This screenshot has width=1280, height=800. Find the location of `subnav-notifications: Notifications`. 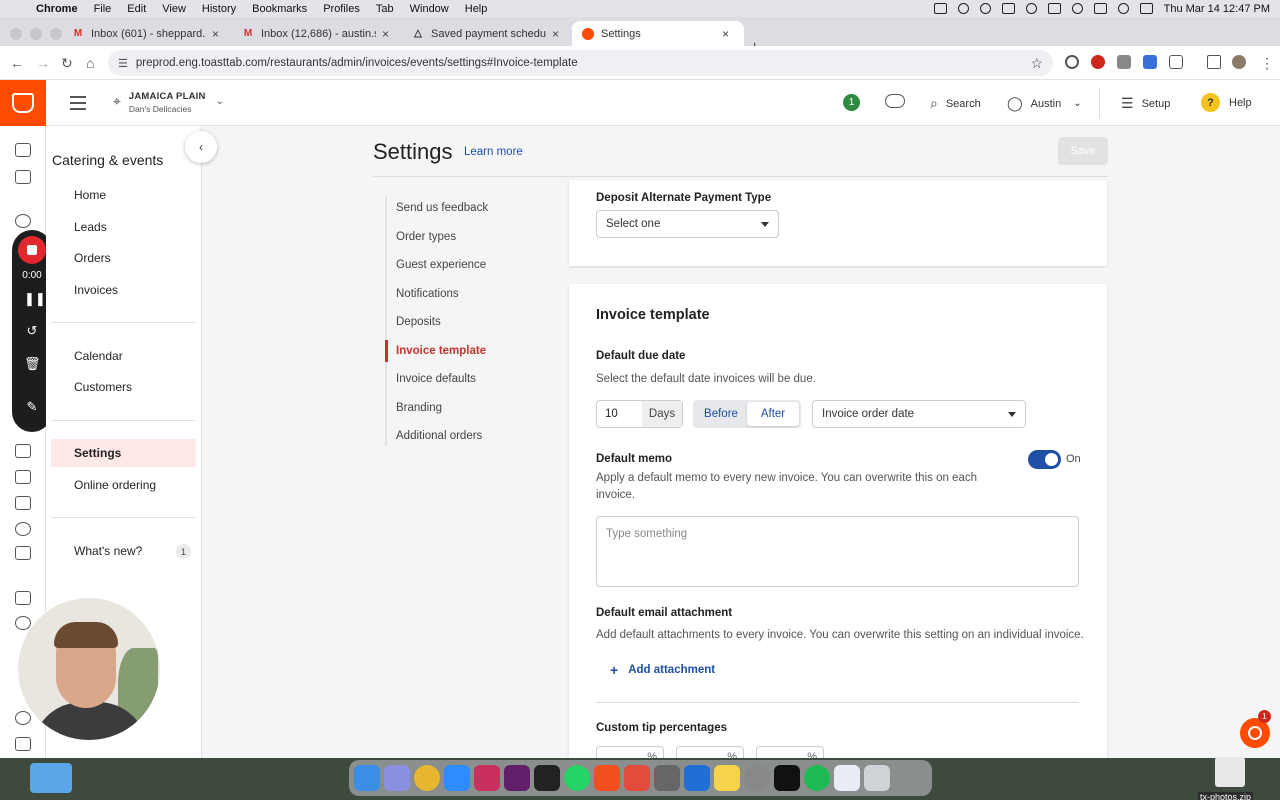

subnav-notifications: Notifications is located at coordinates (427, 294).